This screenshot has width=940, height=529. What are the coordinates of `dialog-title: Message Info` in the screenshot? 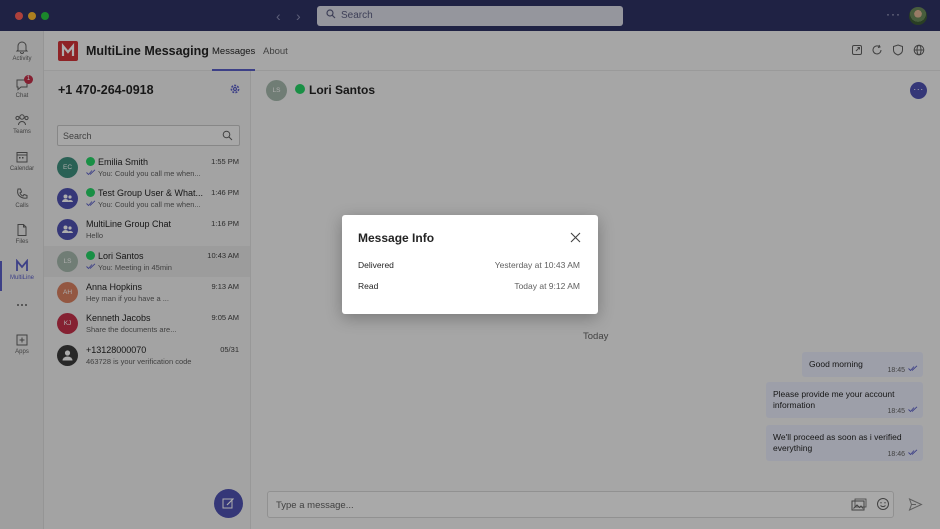 It's located at (396, 238).